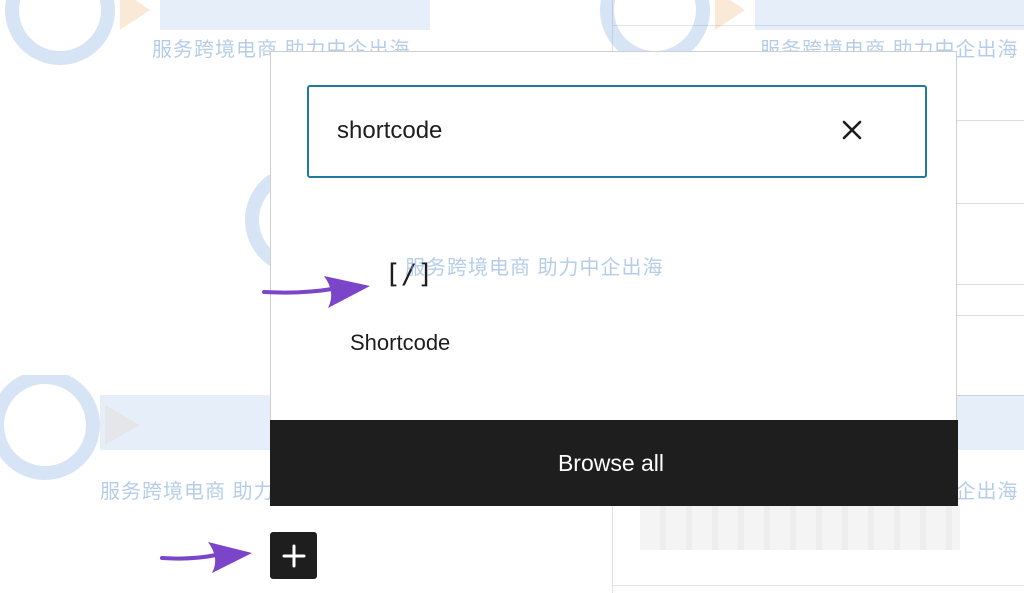  I want to click on block-result-label: Shortcode, so click(400, 342).